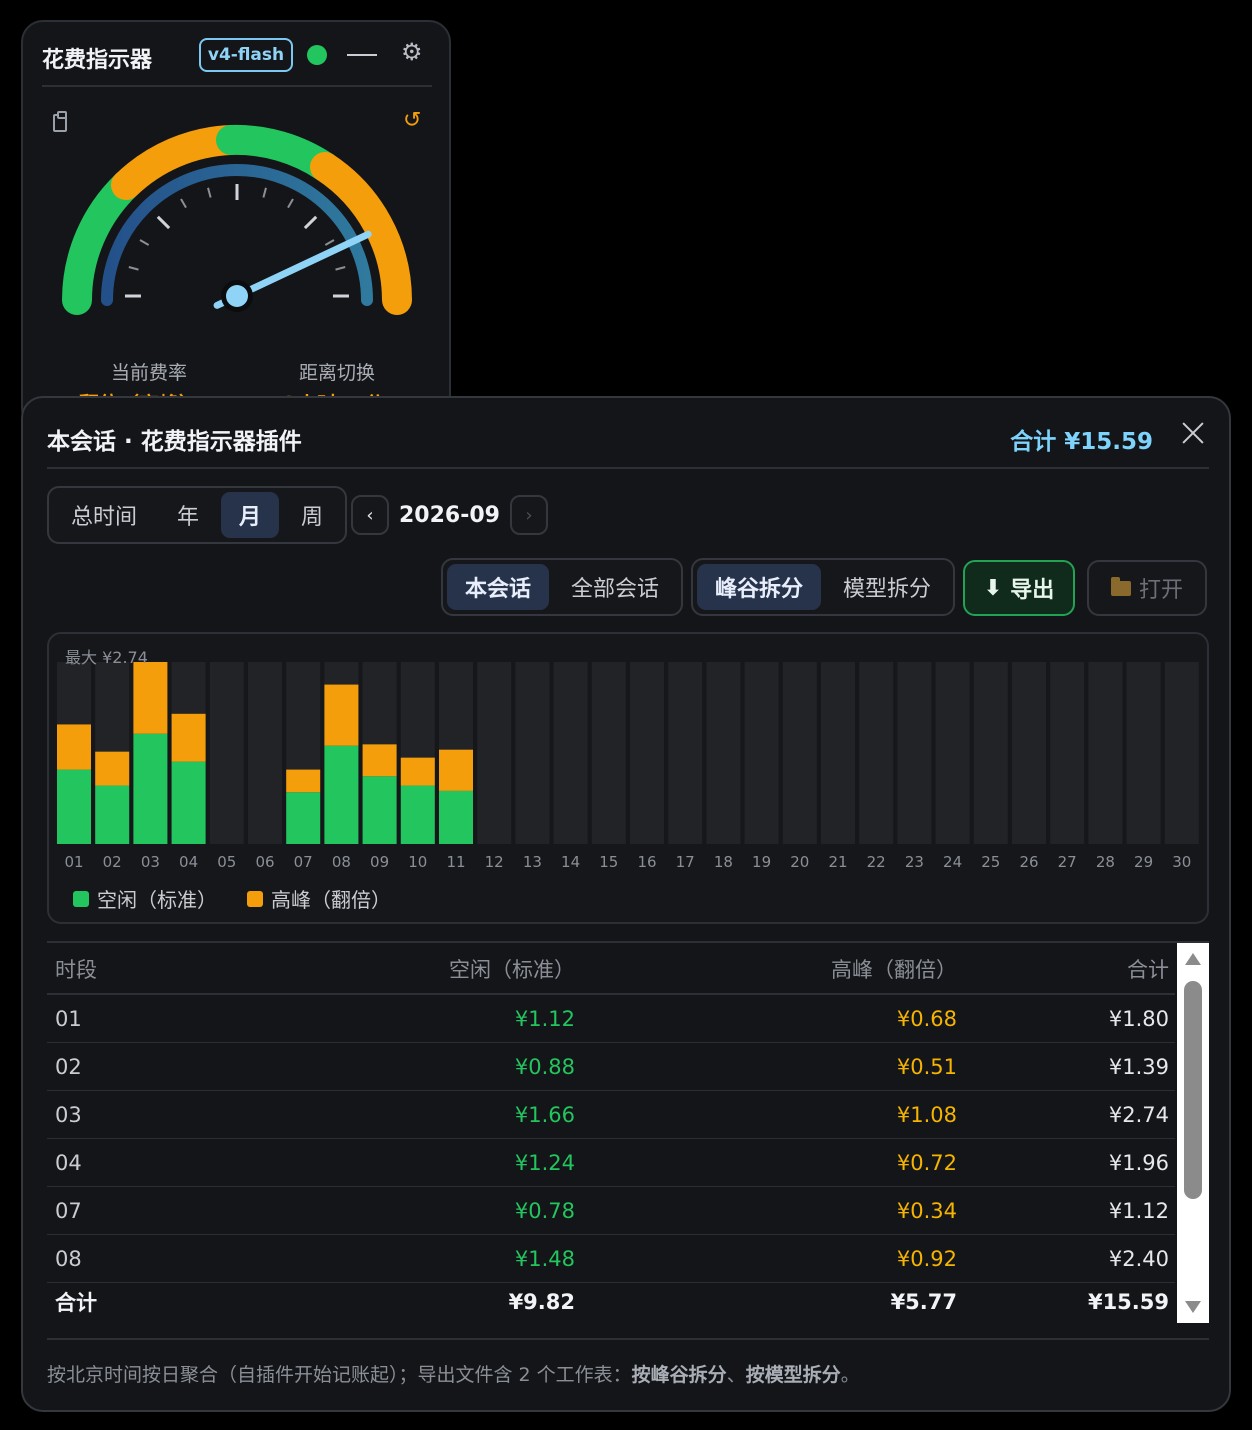 This screenshot has width=1252, height=1430. What do you see at coordinates (876, 862) in the screenshot?
I see `chart-x-tick-label: 22` at bounding box center [876, 862].